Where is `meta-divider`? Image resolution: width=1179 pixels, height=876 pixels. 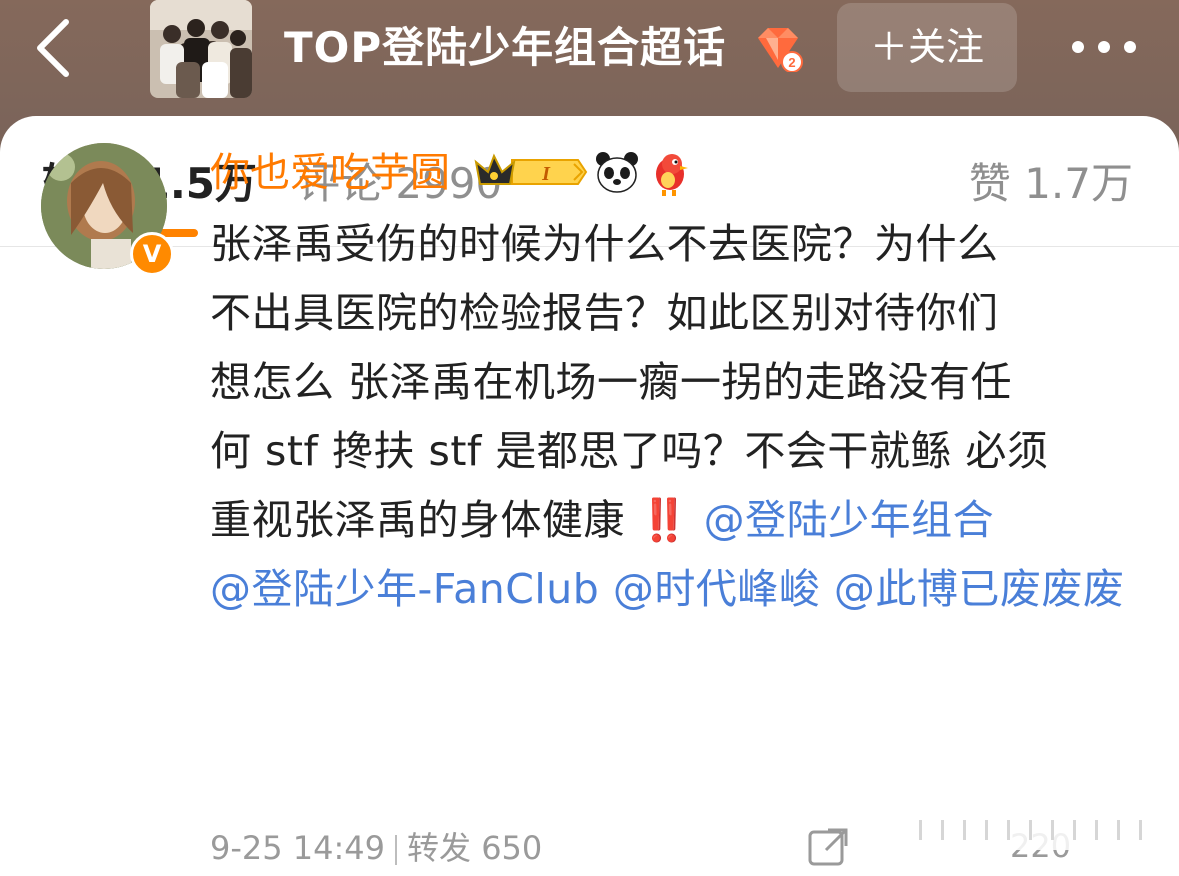
meta-divider is located at coordinates (396, 850).